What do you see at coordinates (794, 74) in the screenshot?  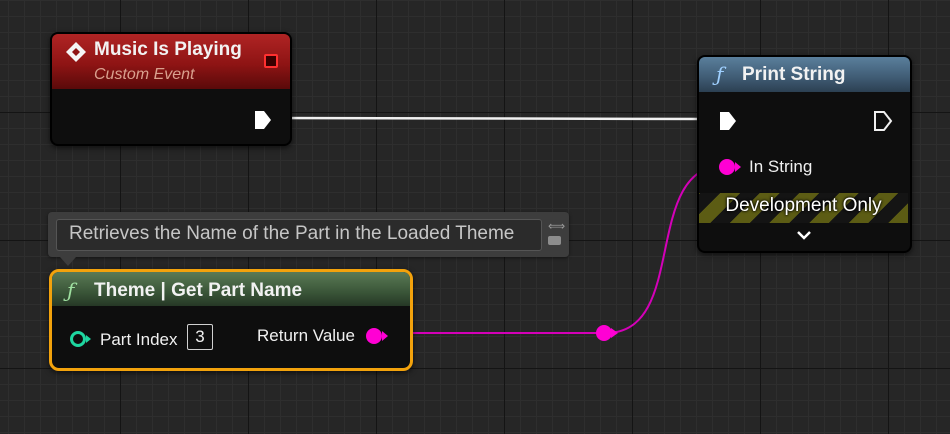 I see `print-string-title: Print String` at bounding box center [794, 74].